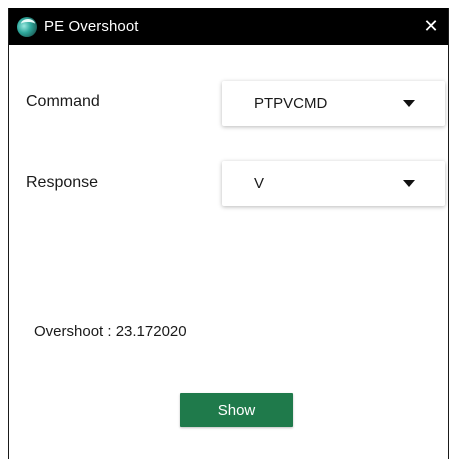  What do you see at coordinates (110, 331) in the screenshot?
I see `overshoot-result: Overshoot : 23.172020` at bounding box center [110, 331].